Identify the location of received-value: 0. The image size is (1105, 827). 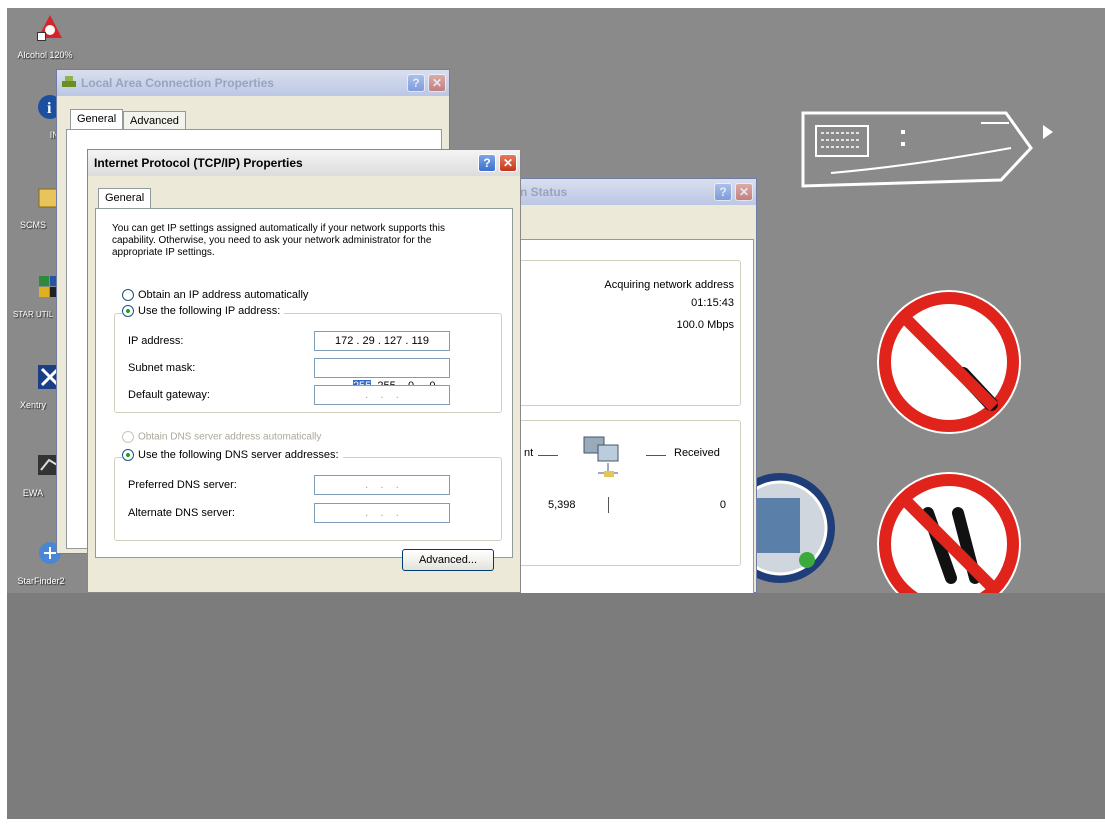
(722, 505).